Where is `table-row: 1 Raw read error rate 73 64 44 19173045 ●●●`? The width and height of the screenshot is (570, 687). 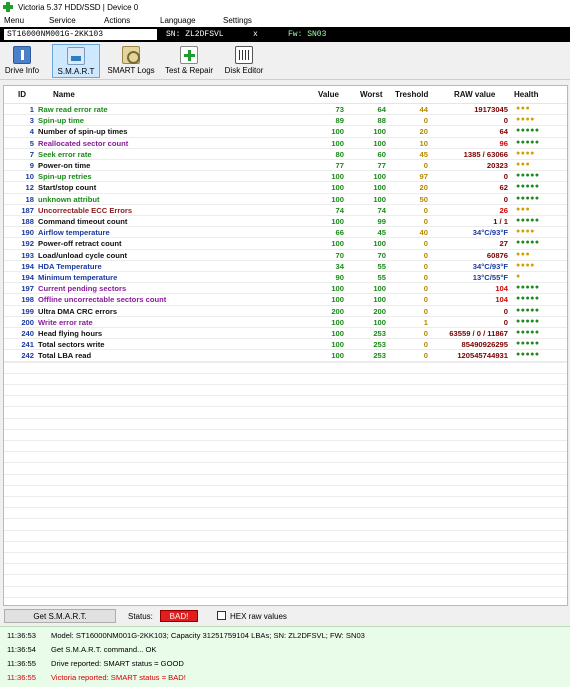 table-row: 1 Raw read error rate 73 64 44 19173045 ●●● is located at coordinates (285, 110).